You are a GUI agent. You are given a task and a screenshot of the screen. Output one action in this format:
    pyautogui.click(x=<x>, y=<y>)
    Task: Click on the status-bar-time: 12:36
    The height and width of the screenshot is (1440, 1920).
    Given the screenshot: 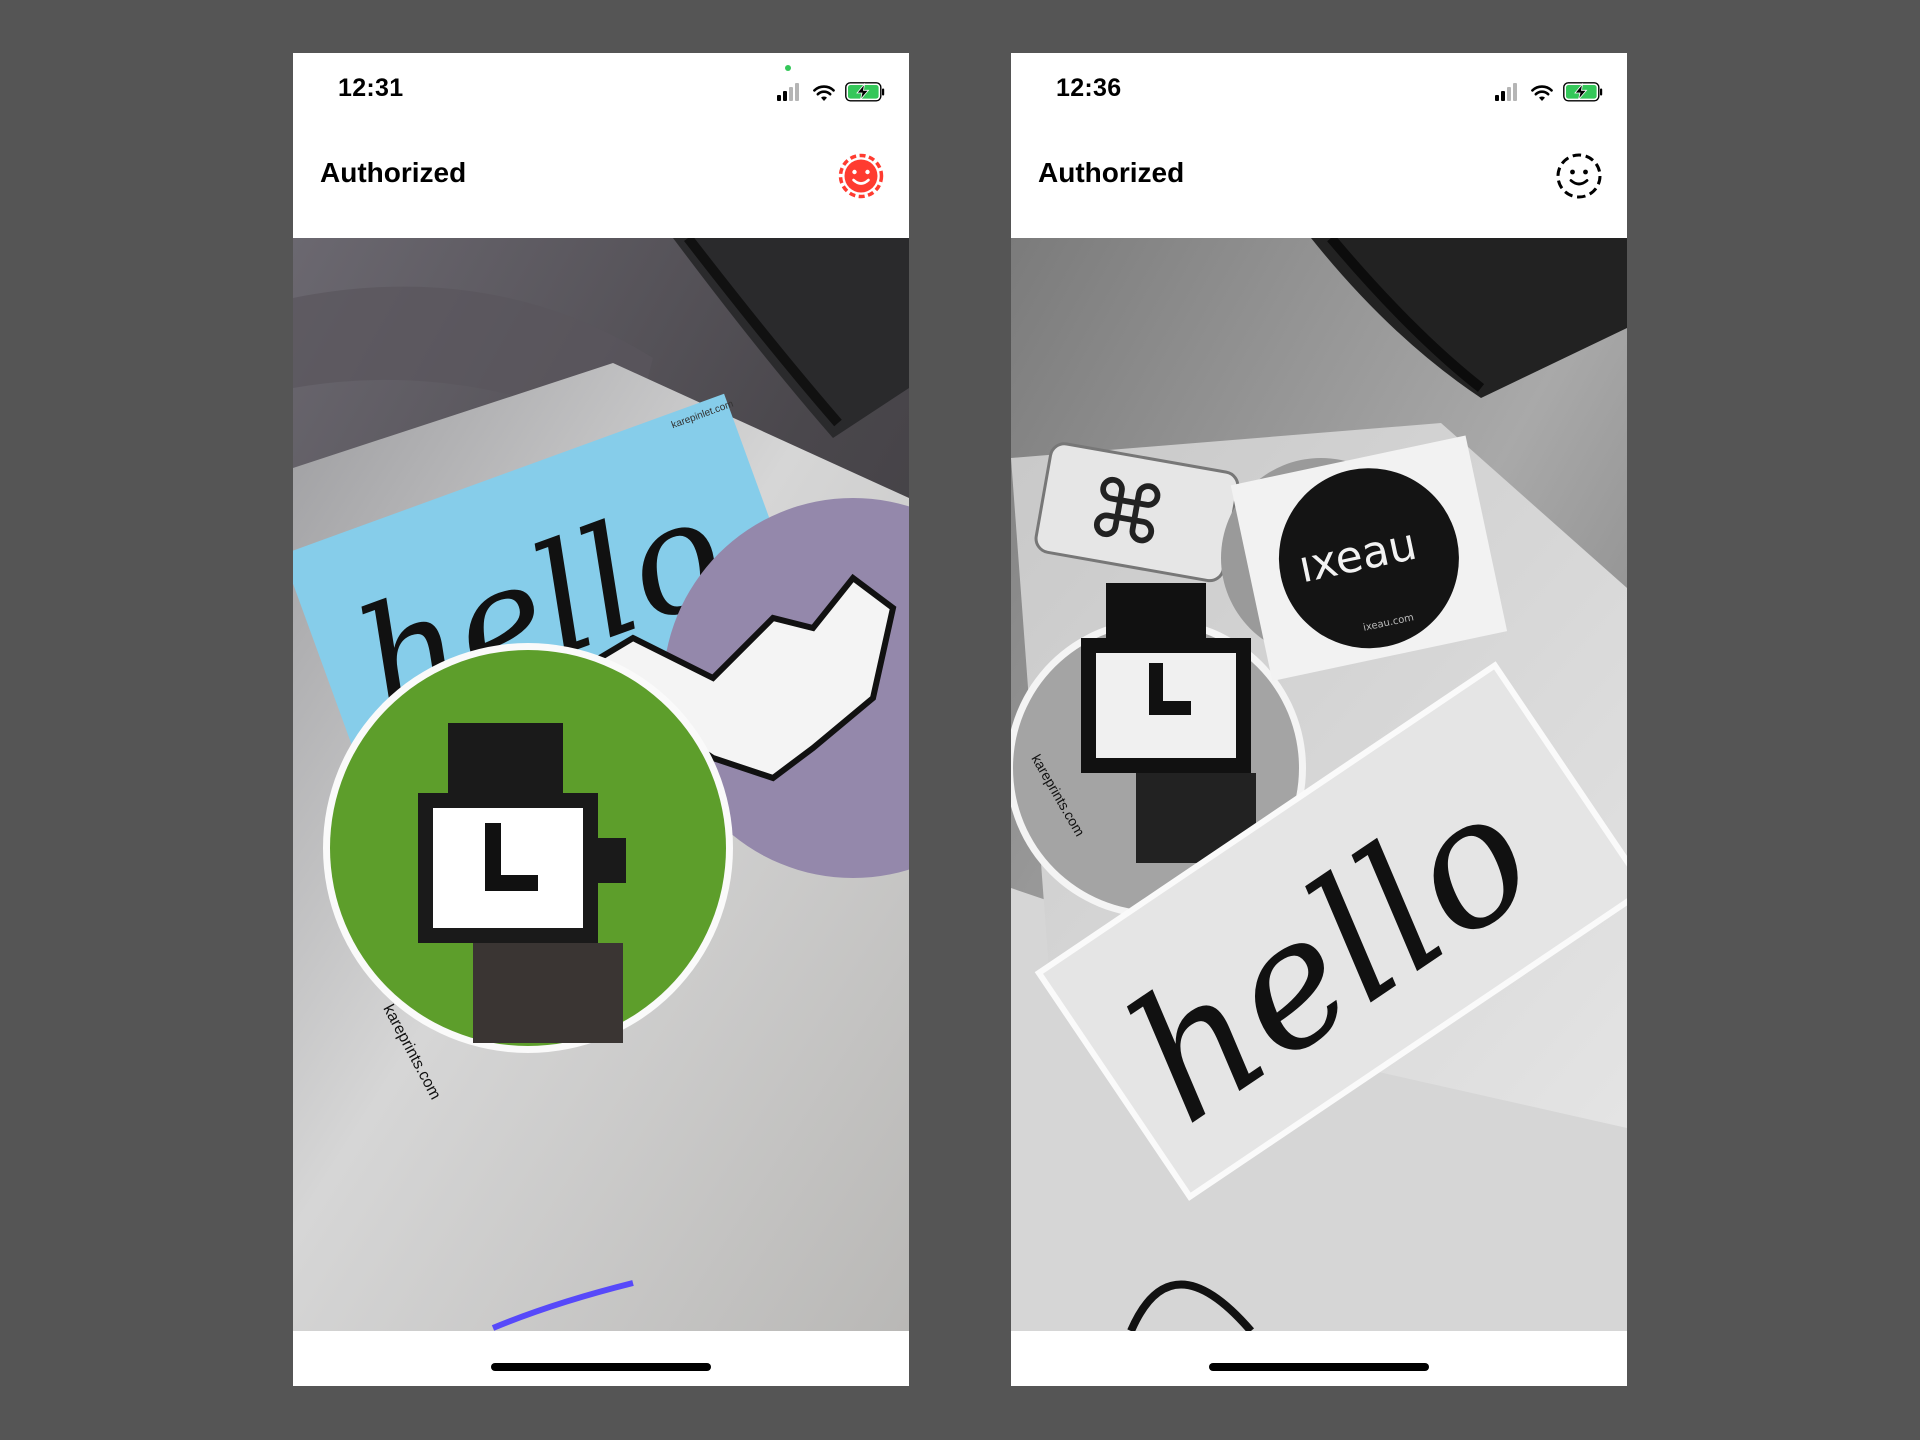 What is the action you would take?
    pyautogui.click(x=1089, y=88)
    